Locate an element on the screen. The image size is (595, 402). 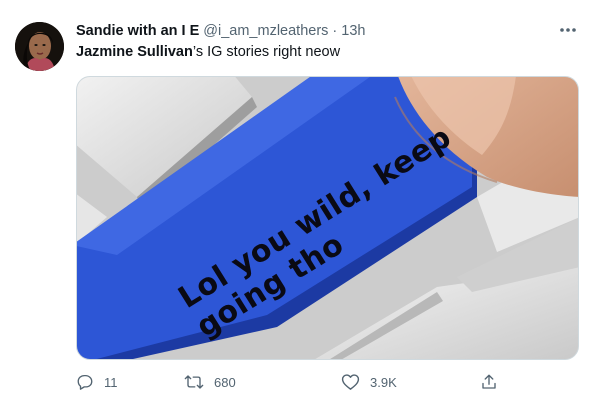
avatar is located at coordinates (39, 46).